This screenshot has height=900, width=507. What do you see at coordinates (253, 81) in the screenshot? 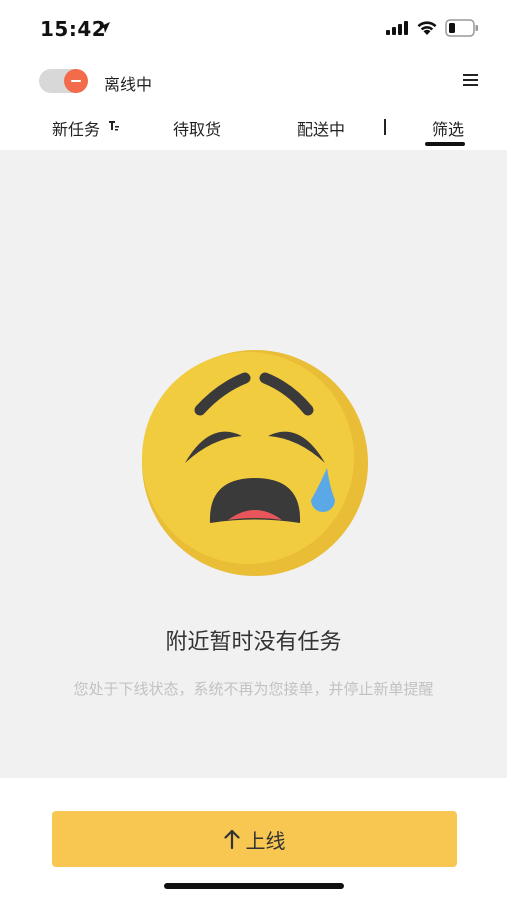
I see `header: 离线中` at bounding box center [253, 81].